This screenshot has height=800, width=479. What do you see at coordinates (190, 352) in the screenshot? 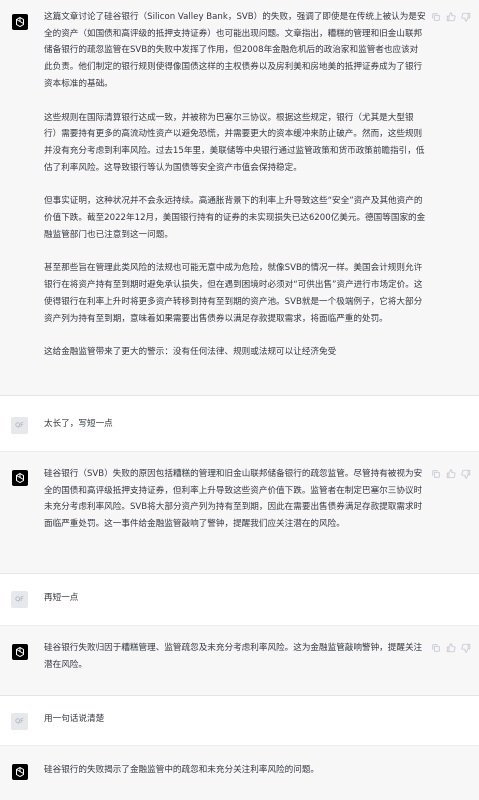
I see `paragraph: 这给金融监管带来了更大的警示：没有任何法律、规则或法规可以让经济免受` at bounding box center [190, 352].